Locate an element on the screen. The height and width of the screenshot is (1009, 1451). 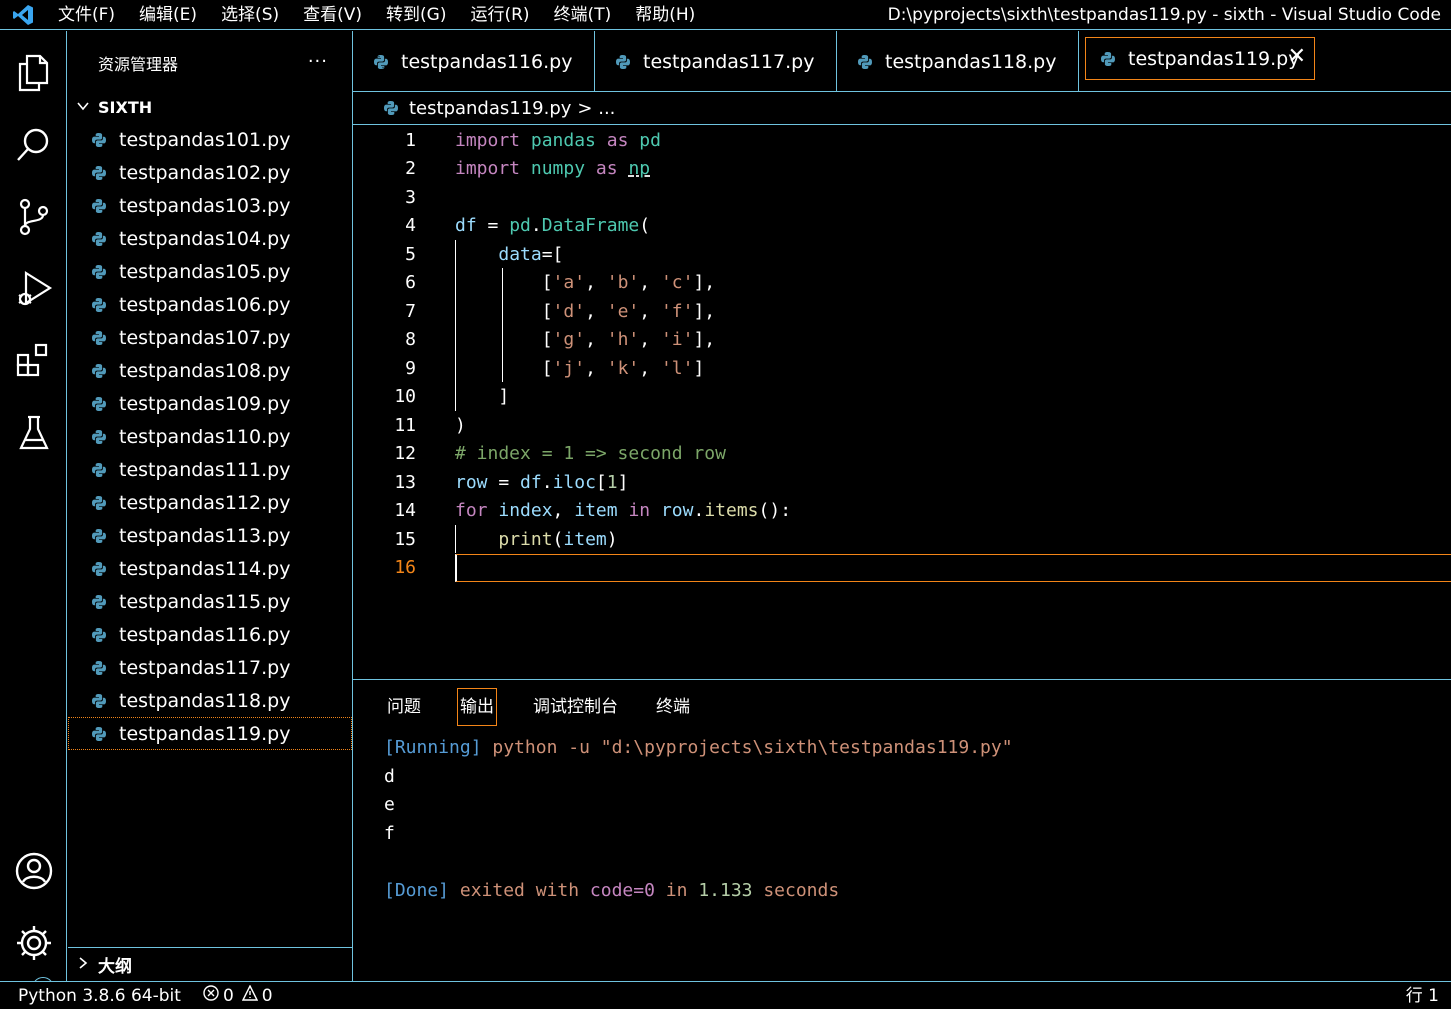
menu-selection: 选择(S) is located at coordinates (250, 15).